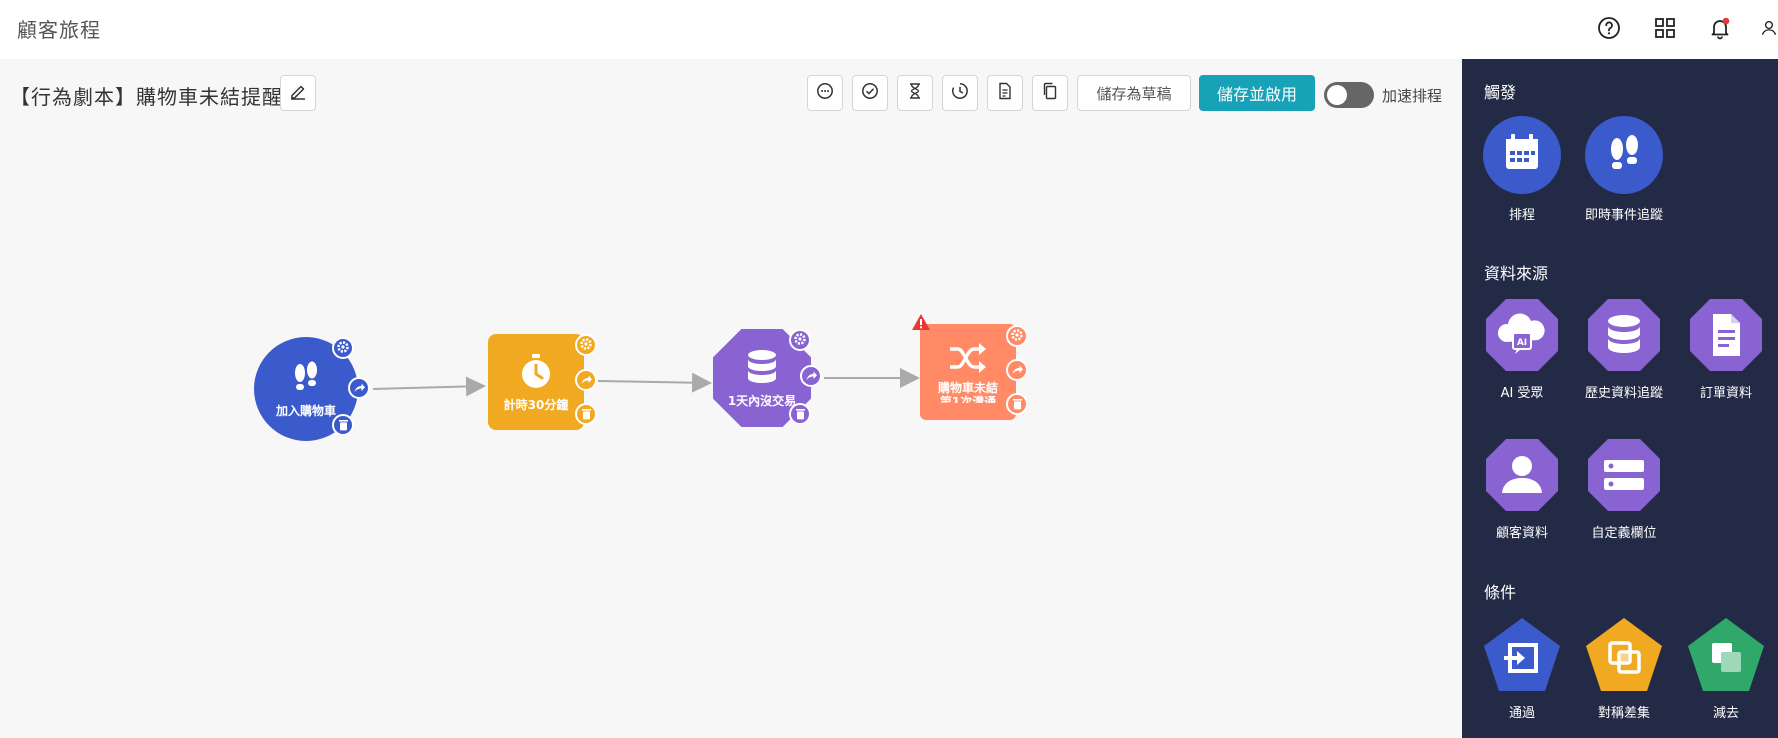 Image resolution: width=1778 pixels, height=738 pixels. What do you see at coordinates (1624, 657) in the screenshot?
I see `symmetric-diff-icon` at bounding box center [1624, 657].